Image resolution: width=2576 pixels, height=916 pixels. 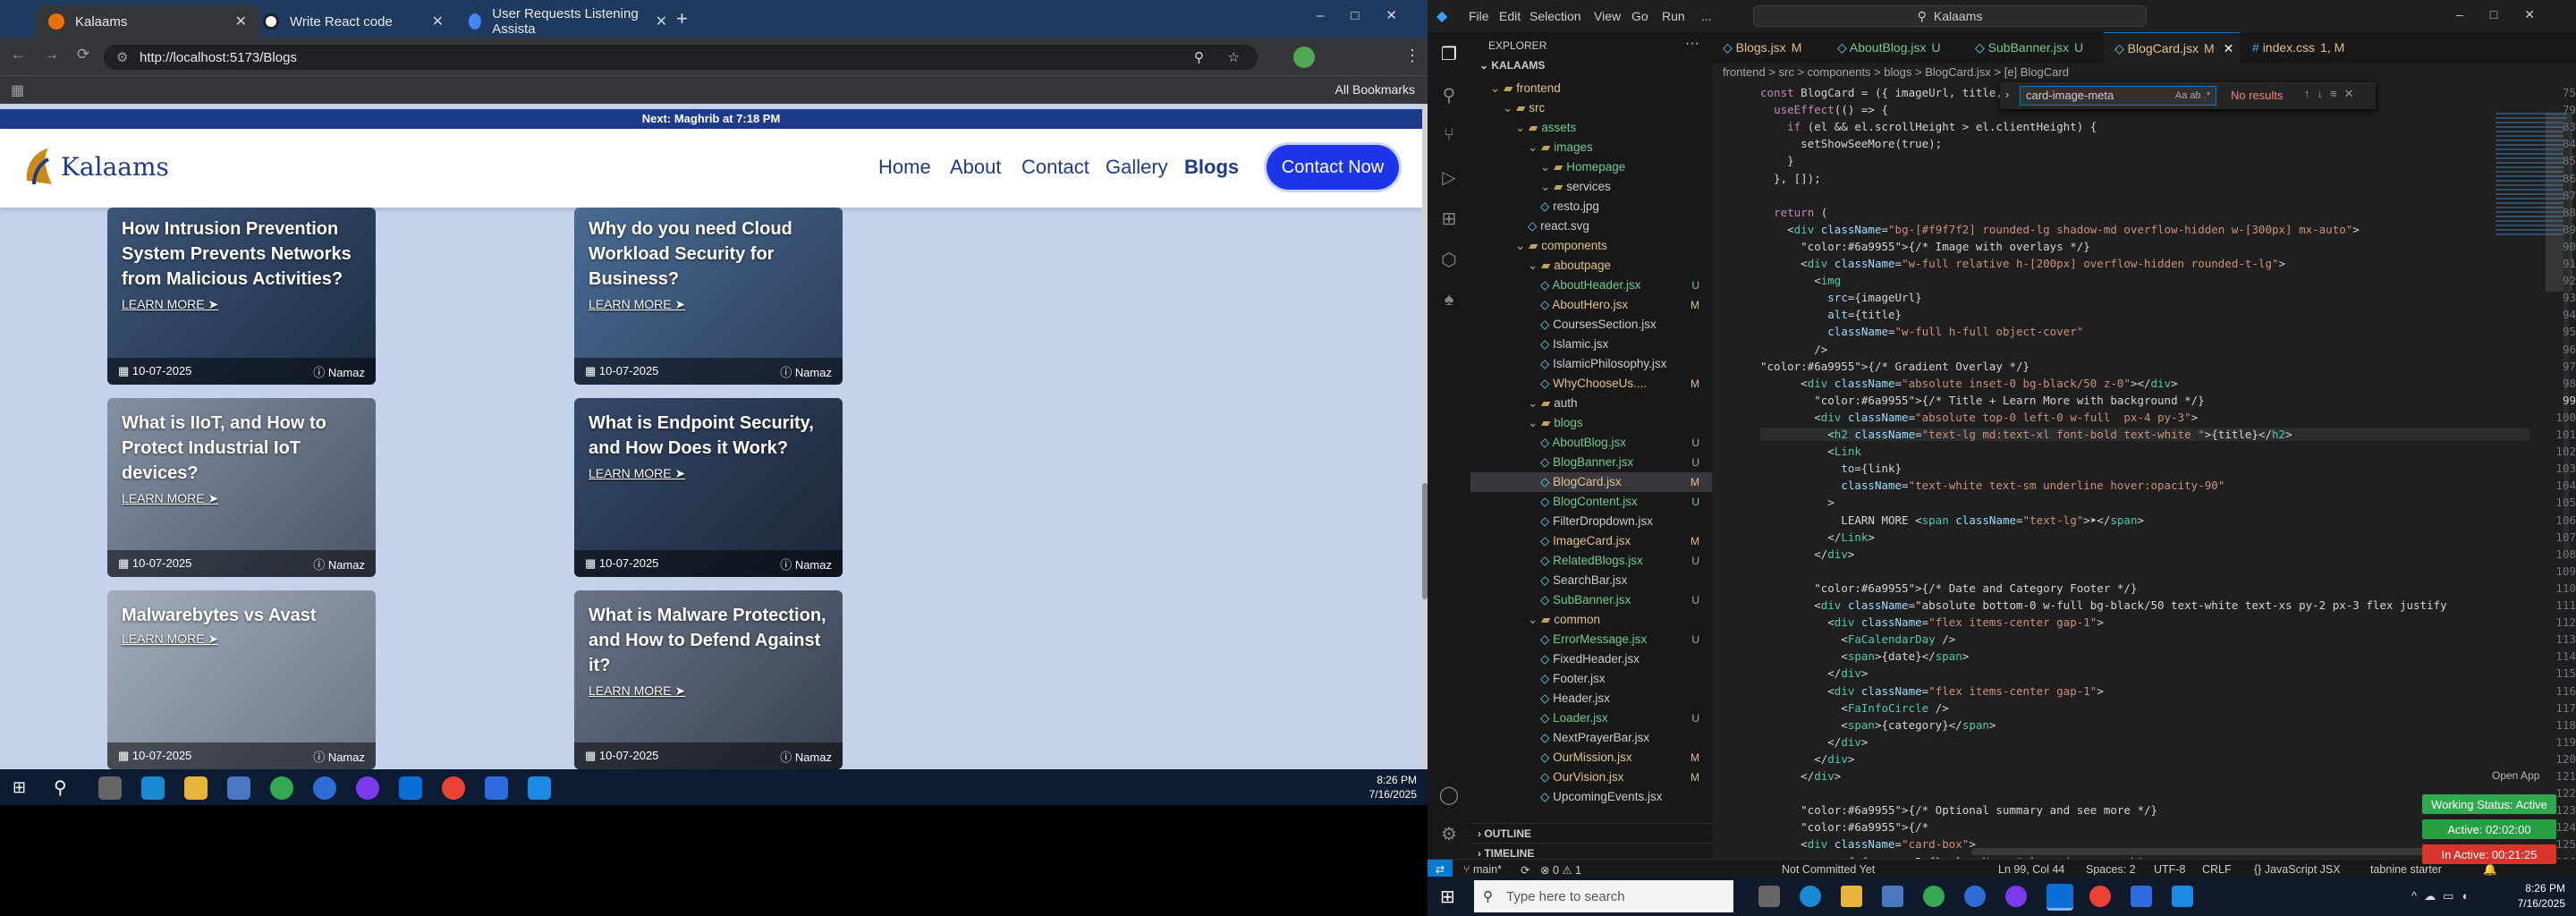 What do you see at coordinates (1591, 797) in the screenshot?
I see `tree-file: ◇ UpcomingEvents.jsx` at bounding box center [1591, 797].